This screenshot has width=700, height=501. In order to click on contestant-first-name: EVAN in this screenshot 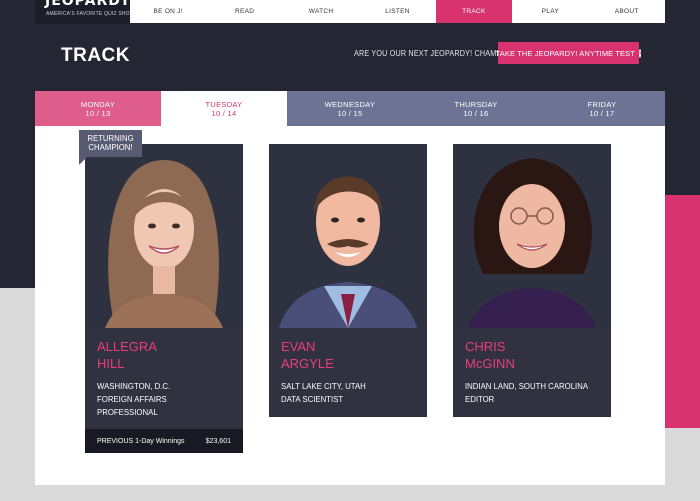, I will do `click(298, 346)`.